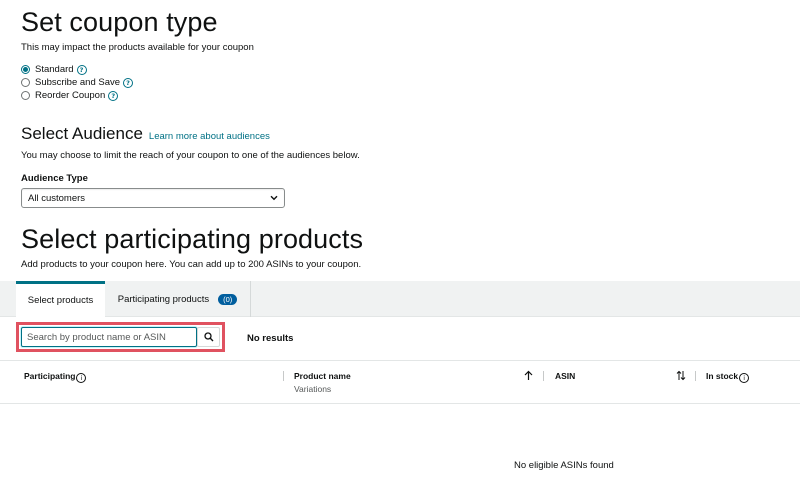 The height and width of the screenshot is (500, 800). What do you see at coordinates (270, 338) in the screenshot?
I see `search-result-text: No results` at bounding box center [270, 338].